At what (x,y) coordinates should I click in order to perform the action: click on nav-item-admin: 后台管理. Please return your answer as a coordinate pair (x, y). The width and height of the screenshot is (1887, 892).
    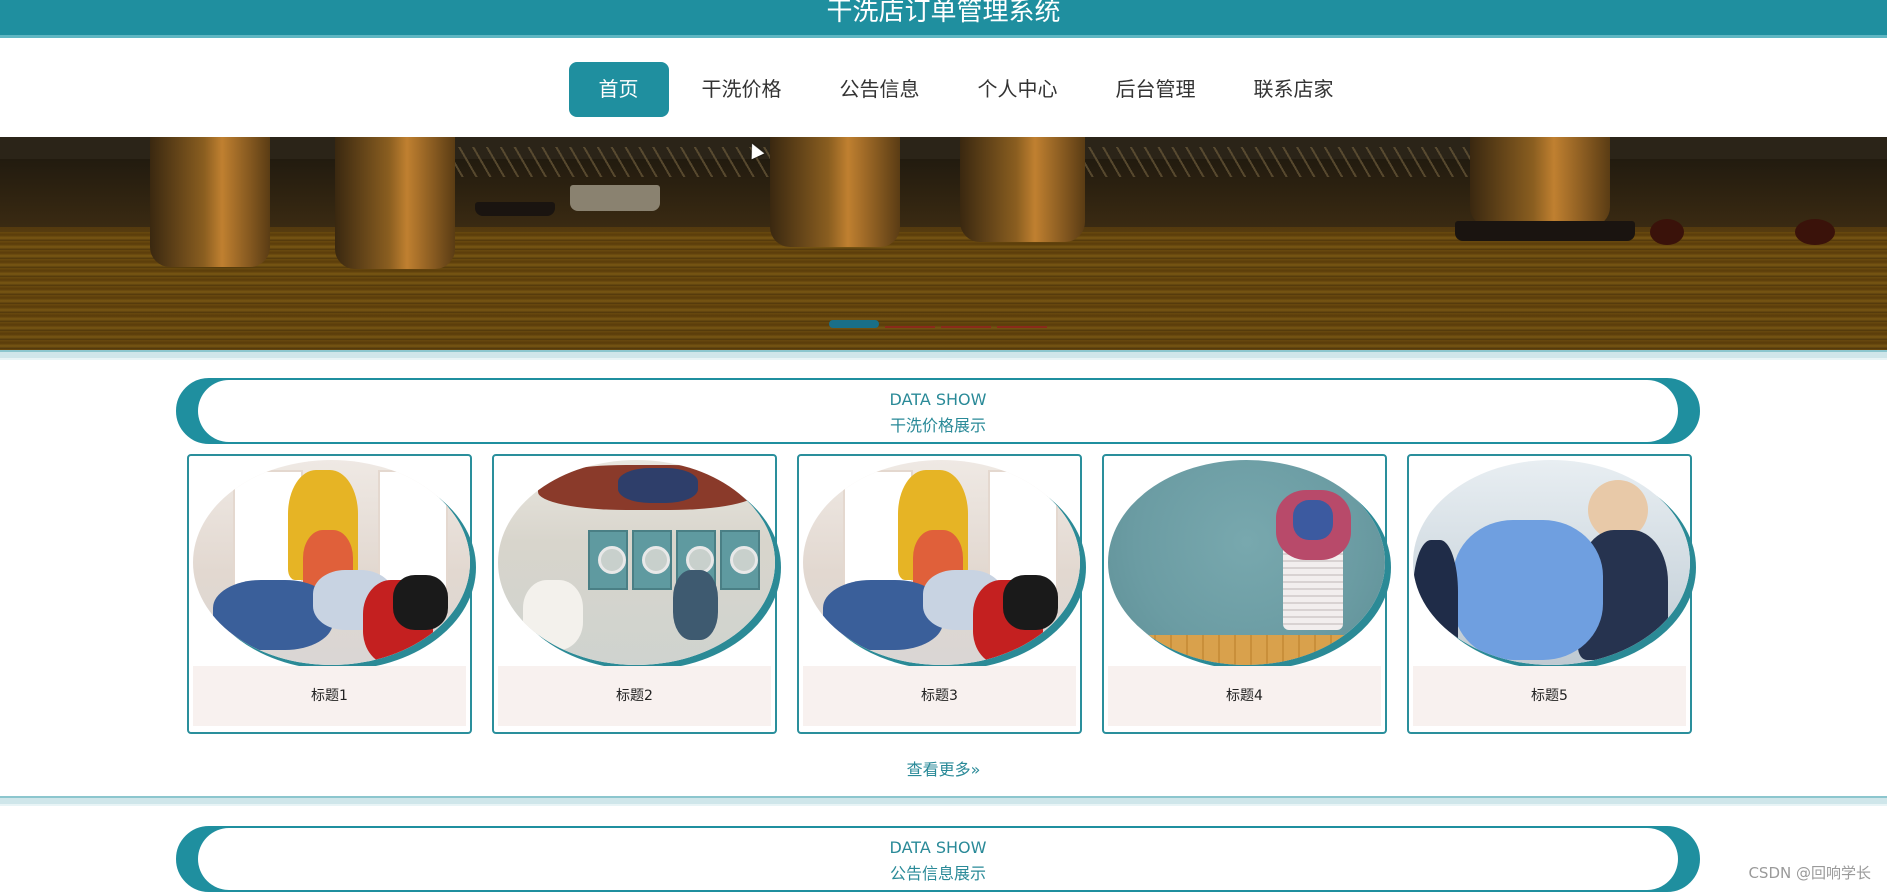
    Looking at the image, I should click on (1156, 89).